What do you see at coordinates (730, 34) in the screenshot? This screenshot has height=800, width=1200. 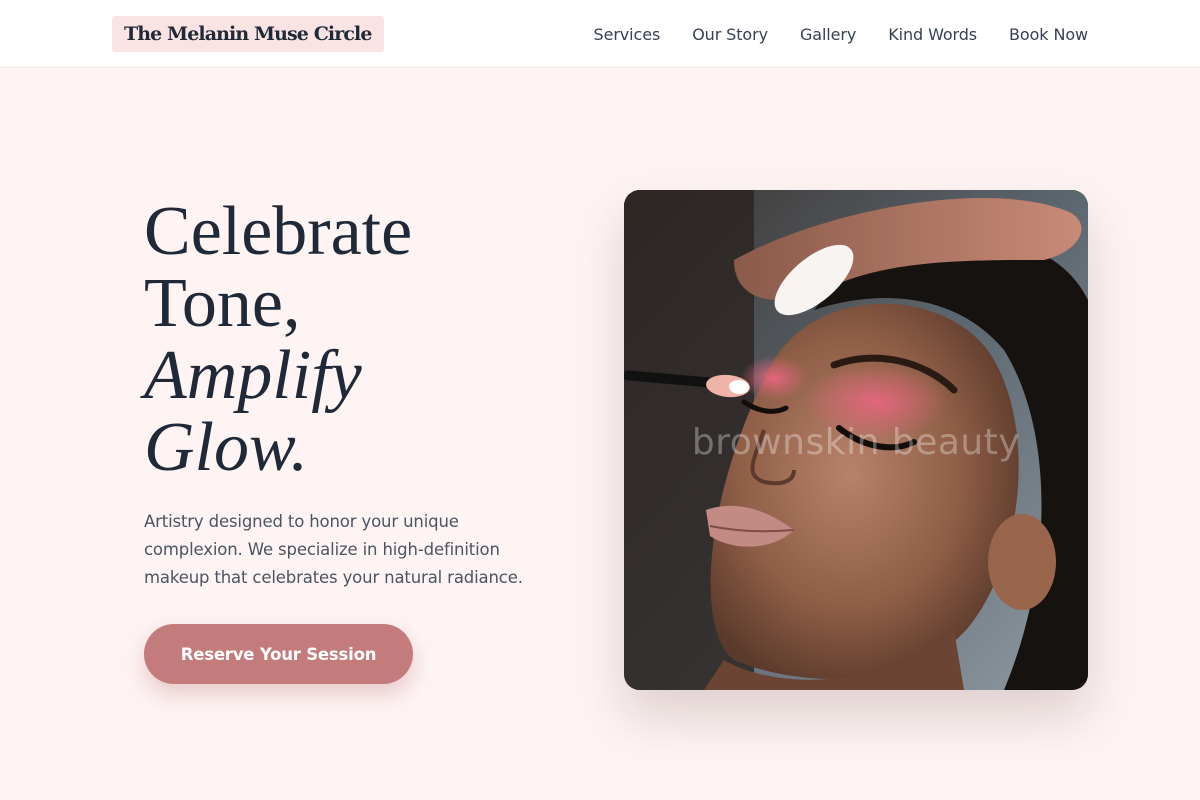 I see `nav-link-our-story: Our Story` at bounding box center [730, 34].